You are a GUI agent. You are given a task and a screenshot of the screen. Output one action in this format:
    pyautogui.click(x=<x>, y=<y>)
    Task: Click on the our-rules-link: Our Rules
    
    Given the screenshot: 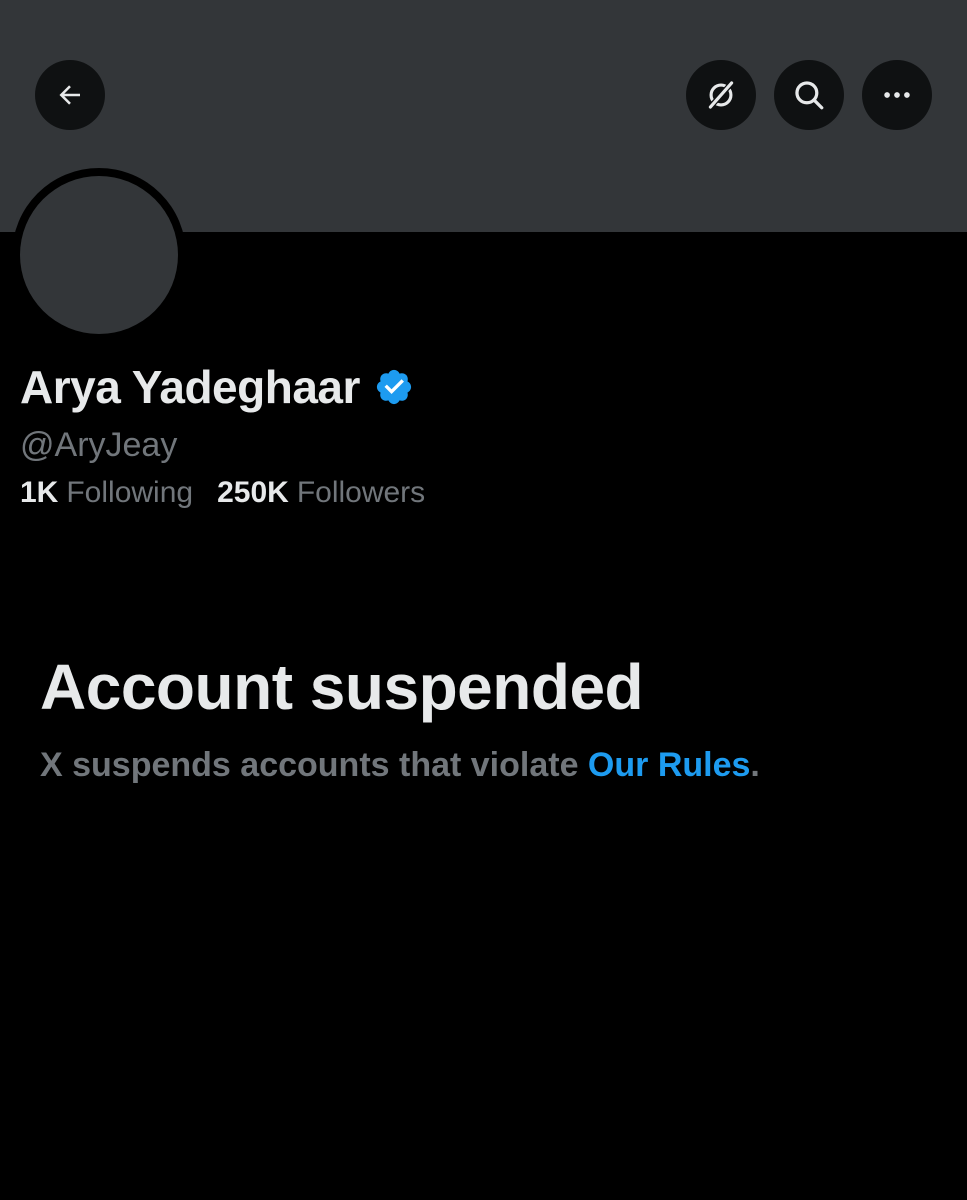 What is the action you would take?
    pyautogui.click(x=669, y=765)
    